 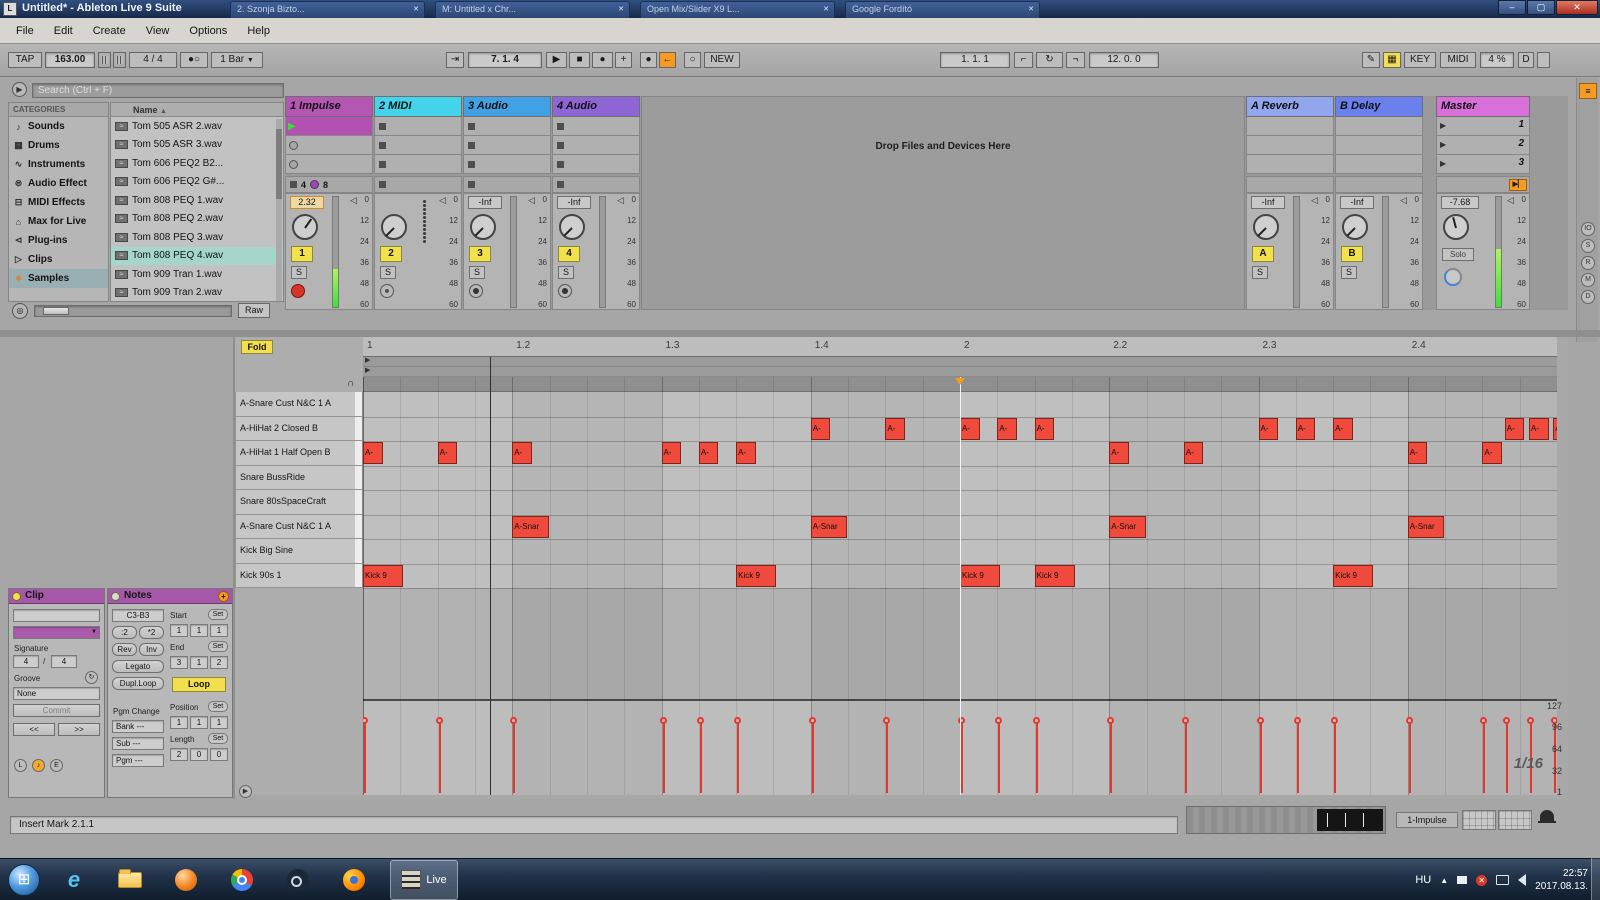 I want to click on tab-close-icon: ✕, so click(x=416, y=10).